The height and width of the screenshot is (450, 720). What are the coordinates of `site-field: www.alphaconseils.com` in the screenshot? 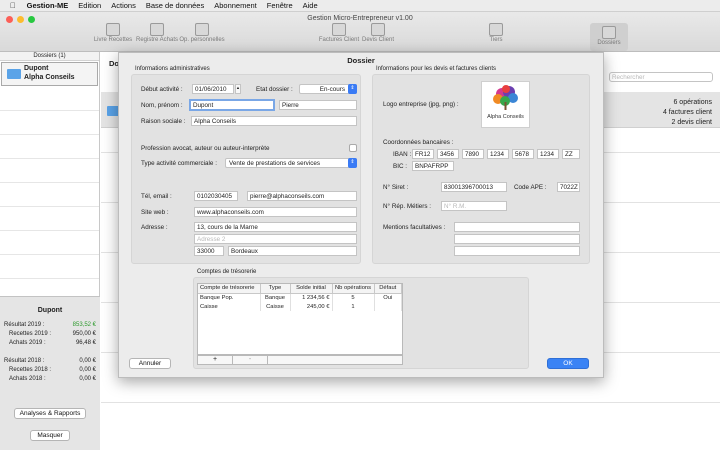 It's located at (275, 212).